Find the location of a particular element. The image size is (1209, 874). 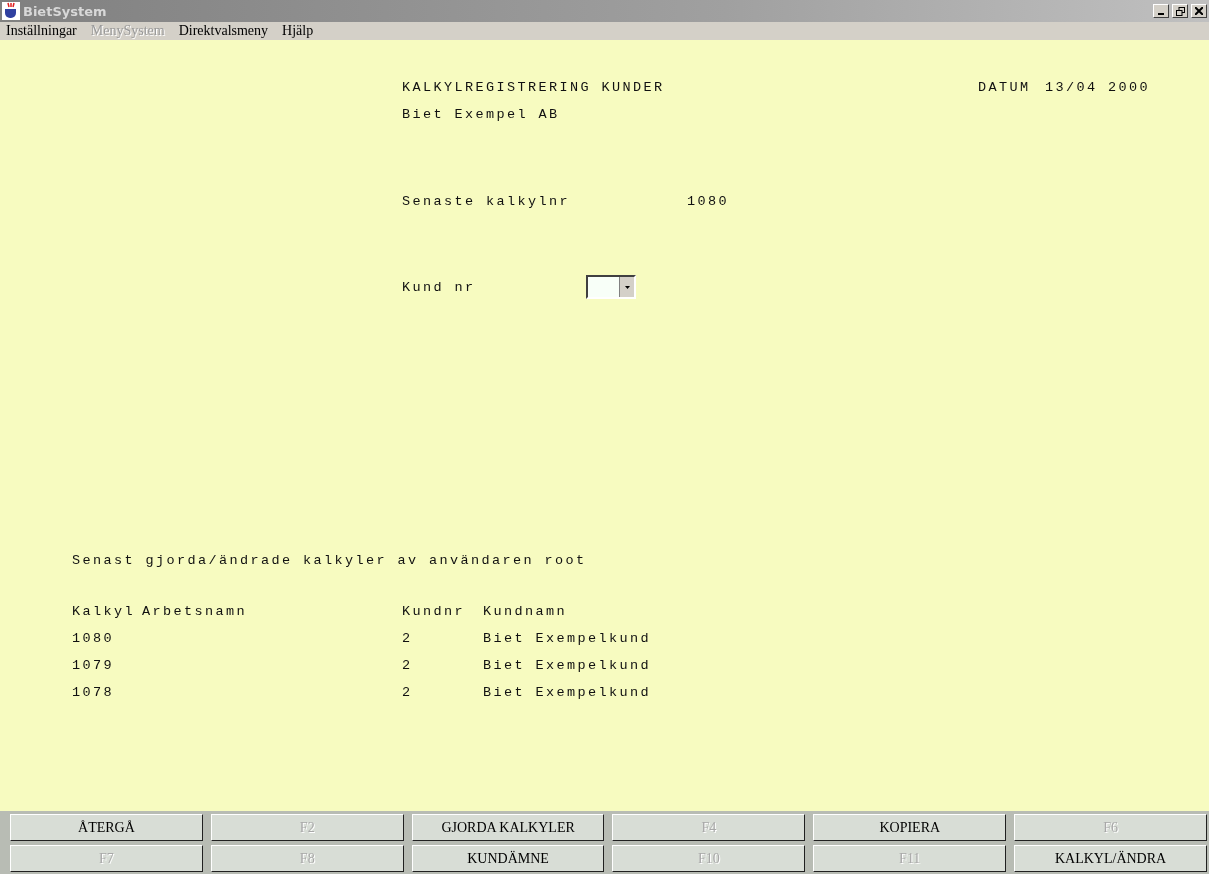

section-caption: Senast gjorda/ändrade kalkyler av användaren root is located at coordinates (329, 560).